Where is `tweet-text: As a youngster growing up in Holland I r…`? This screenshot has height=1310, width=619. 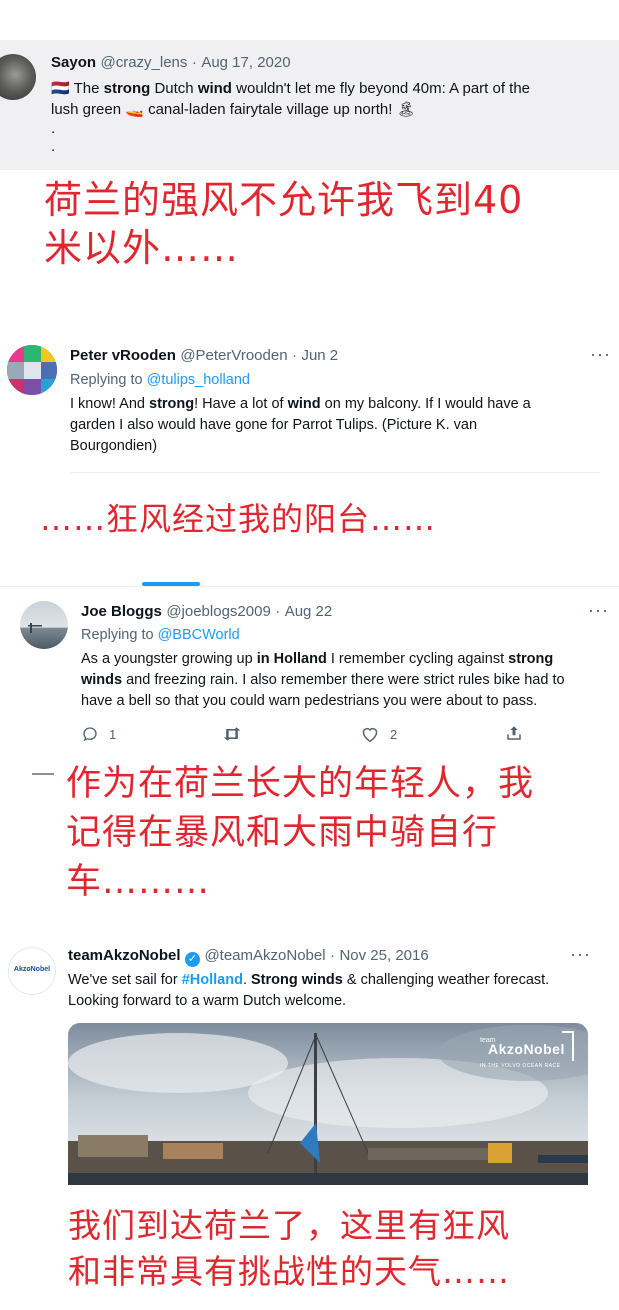
tweet-text: As a youngster growing up in Holland I r… is located at coordinates (323, 680).